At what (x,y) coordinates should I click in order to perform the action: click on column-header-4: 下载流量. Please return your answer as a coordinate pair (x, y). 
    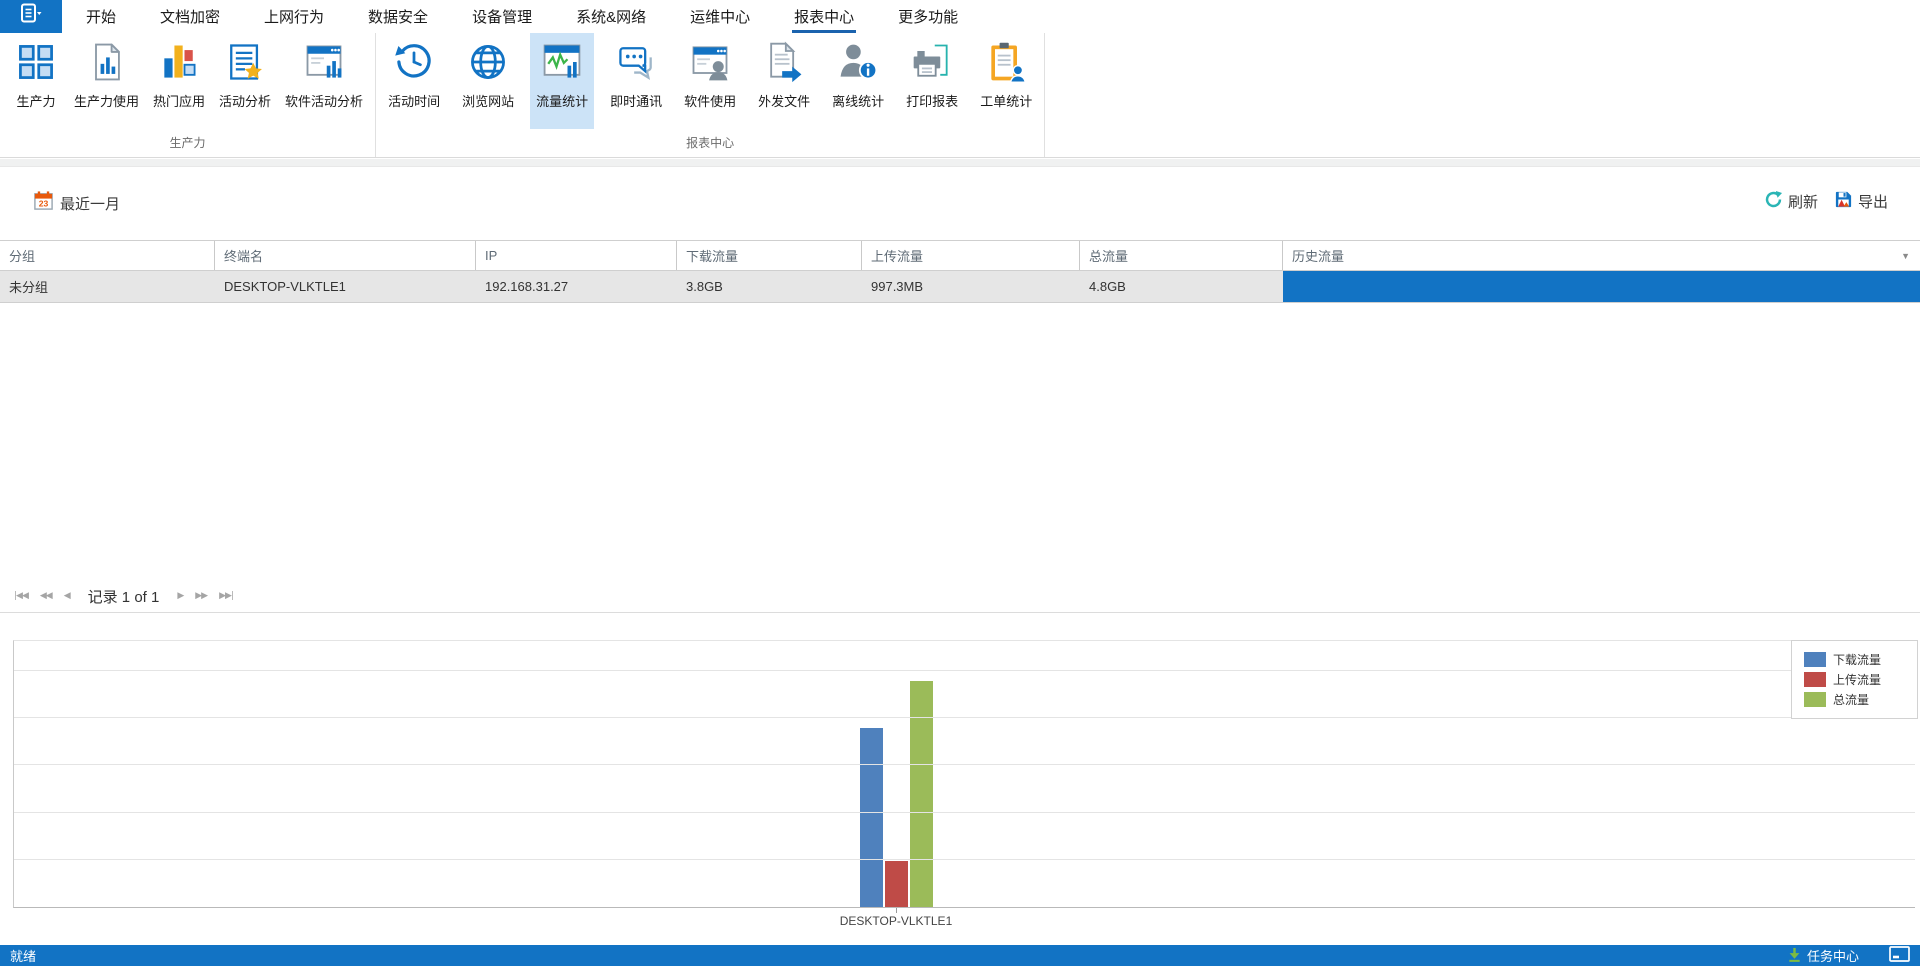
    Looking at the image, I should click on (769, 255).